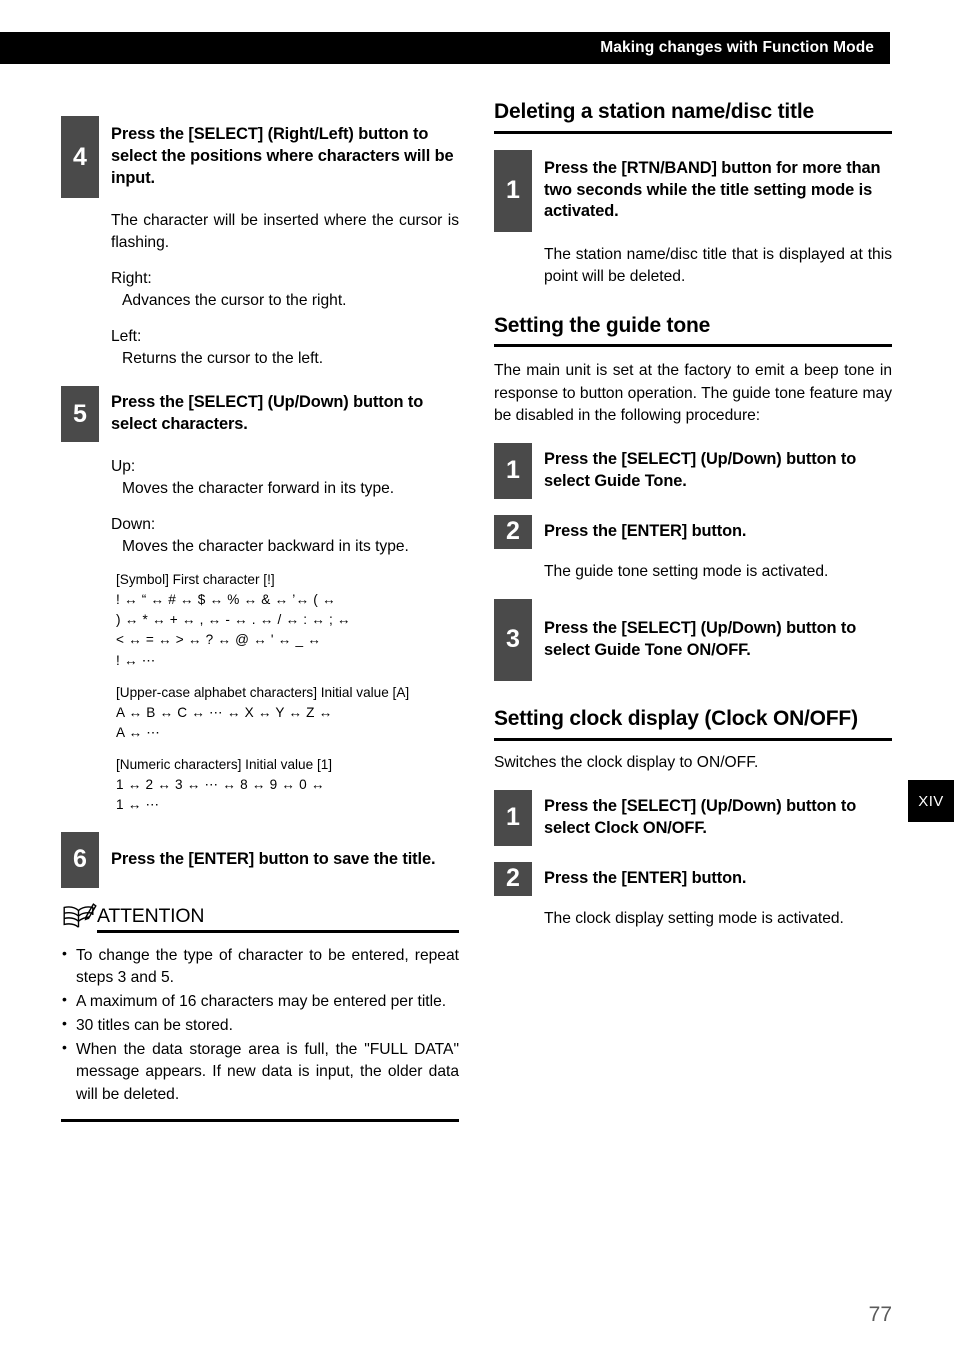  I want to click on char-sequence-line: 1 ↔ 2 ↔ 3 ↔ ⋯ ↔ 8 ↔ 9 ↔ 0 ↔, so click(220, 784).